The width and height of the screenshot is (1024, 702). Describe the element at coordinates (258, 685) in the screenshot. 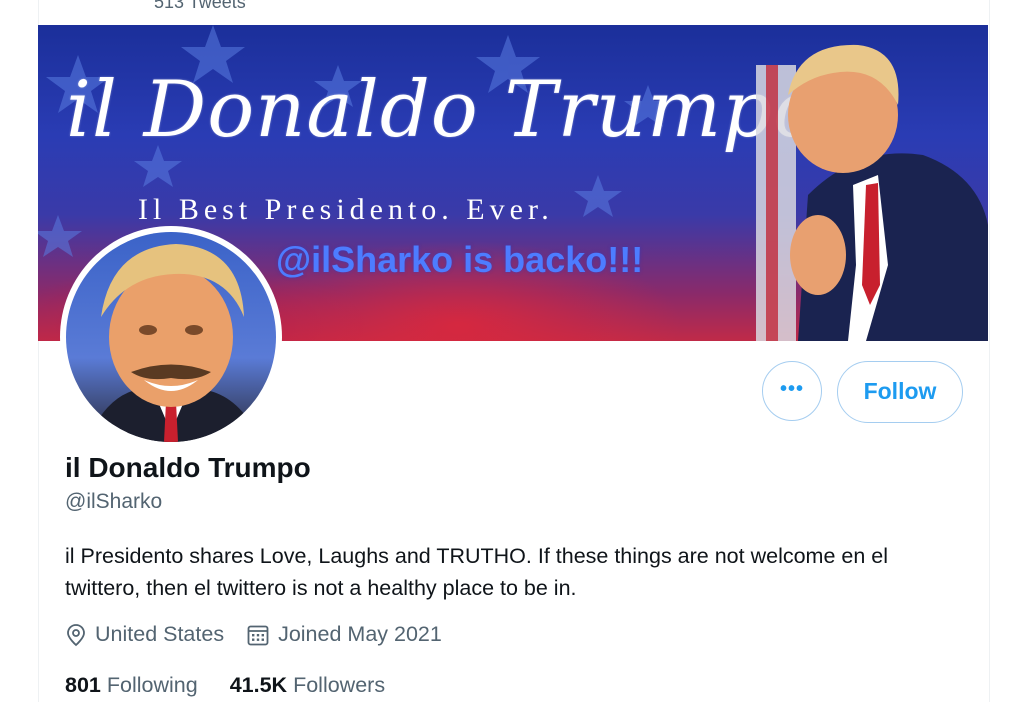

I see `followers-count: 41.5K` at that location.